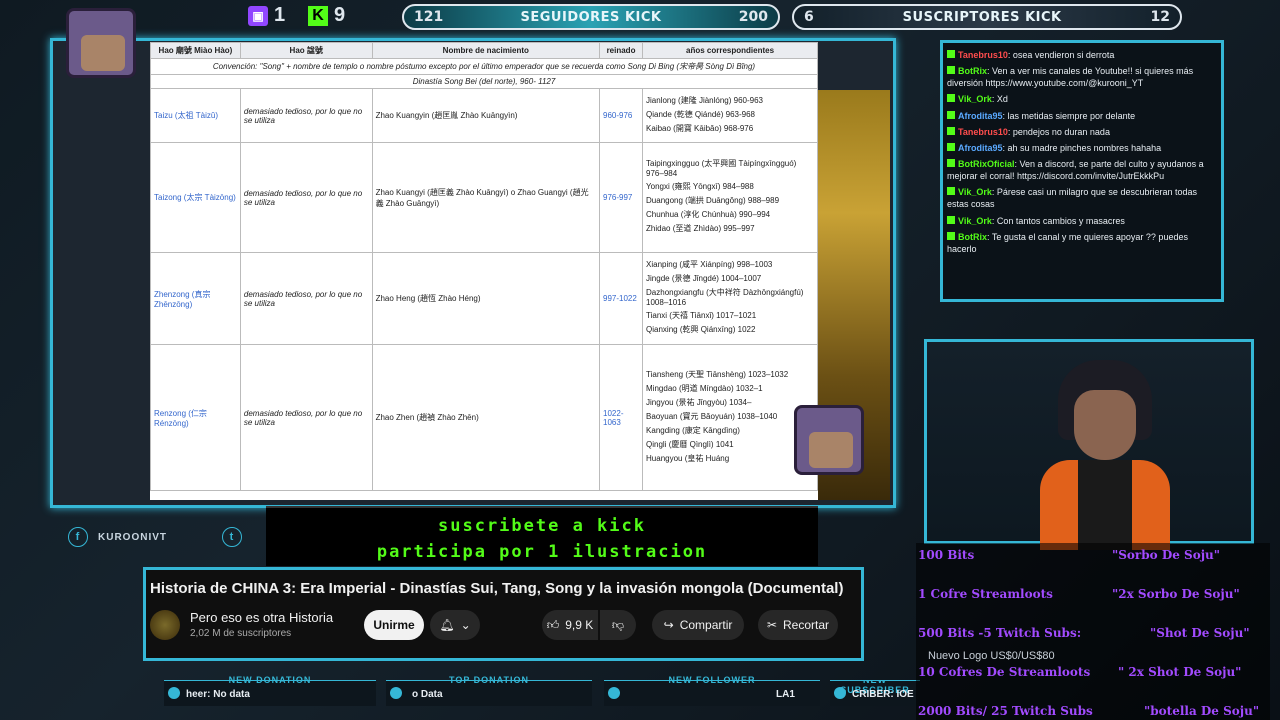 The width and height of the screenshot is (1280, 720). Describe the element at coordinates (985, 594) in the screenshot. I see `reward-tier: 1 Cofre Streamloots` at that location.